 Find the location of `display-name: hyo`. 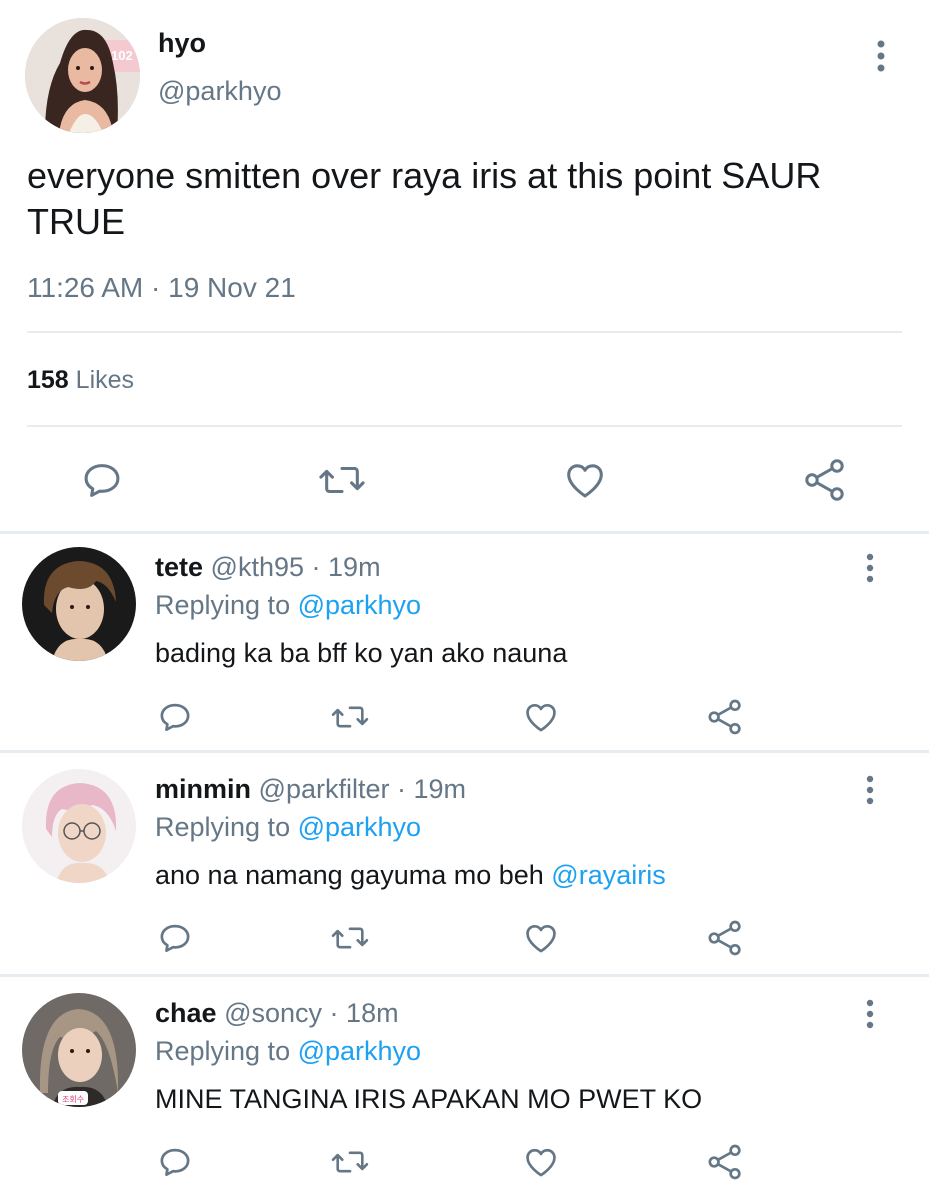

display-name: hyo is located at coordinates (182, 43).